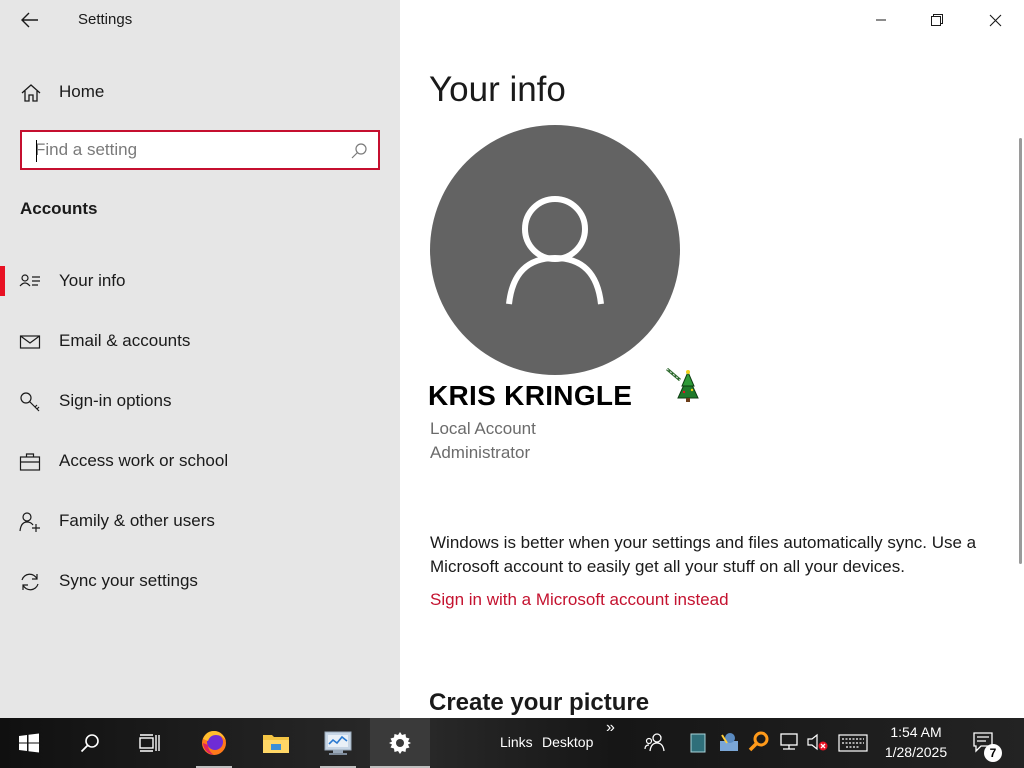  I want to click on app-title: Settings, so click(105, 19).